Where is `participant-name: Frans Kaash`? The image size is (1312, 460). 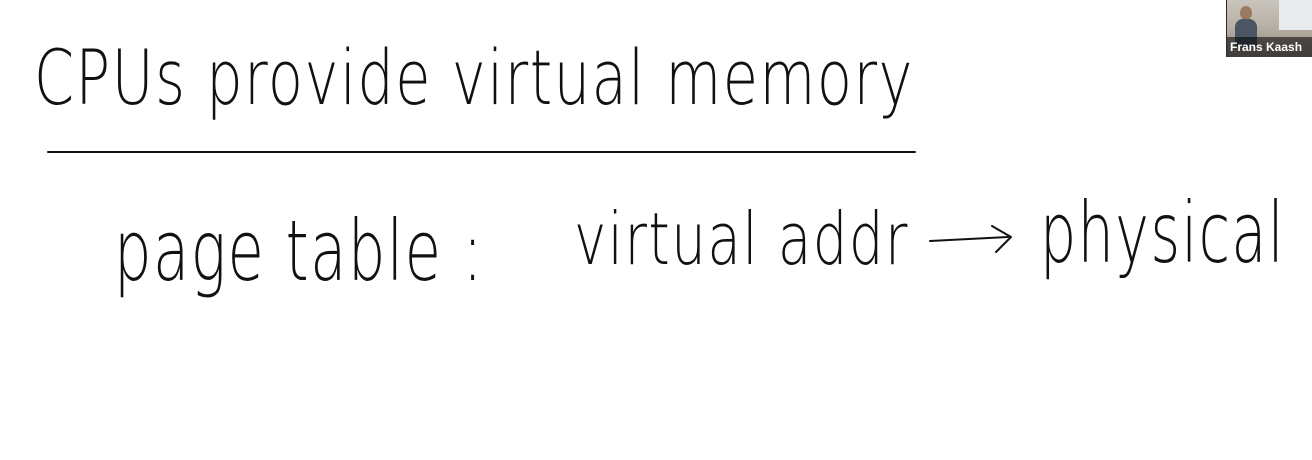
participant-name: Frans Kaash is located at coordinates (1269, 47).